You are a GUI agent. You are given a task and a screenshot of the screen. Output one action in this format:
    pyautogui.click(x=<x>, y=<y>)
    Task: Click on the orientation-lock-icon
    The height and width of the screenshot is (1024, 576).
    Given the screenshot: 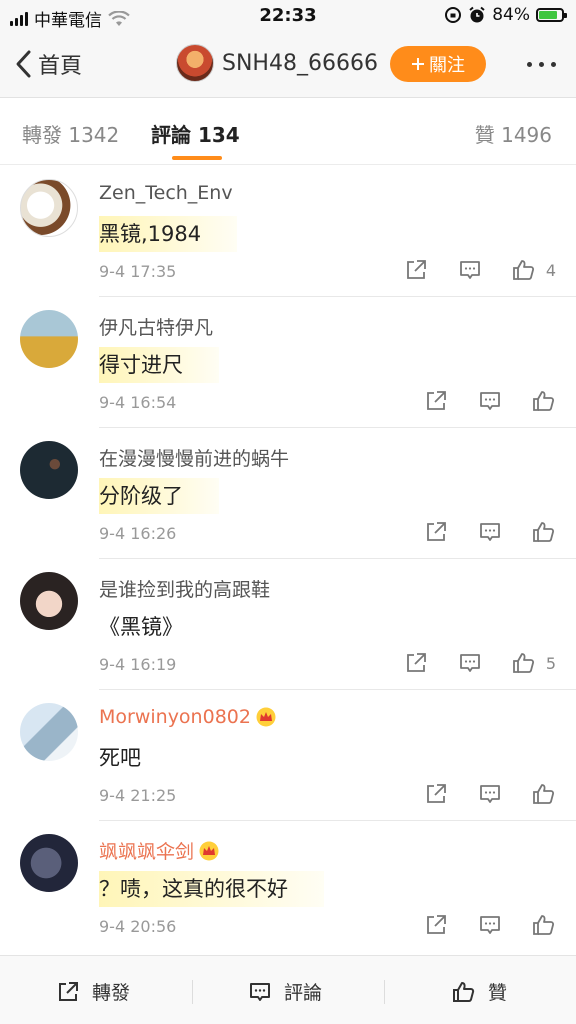 What is the action you would take?
    pyautogui.click(x=453, y=15)
    